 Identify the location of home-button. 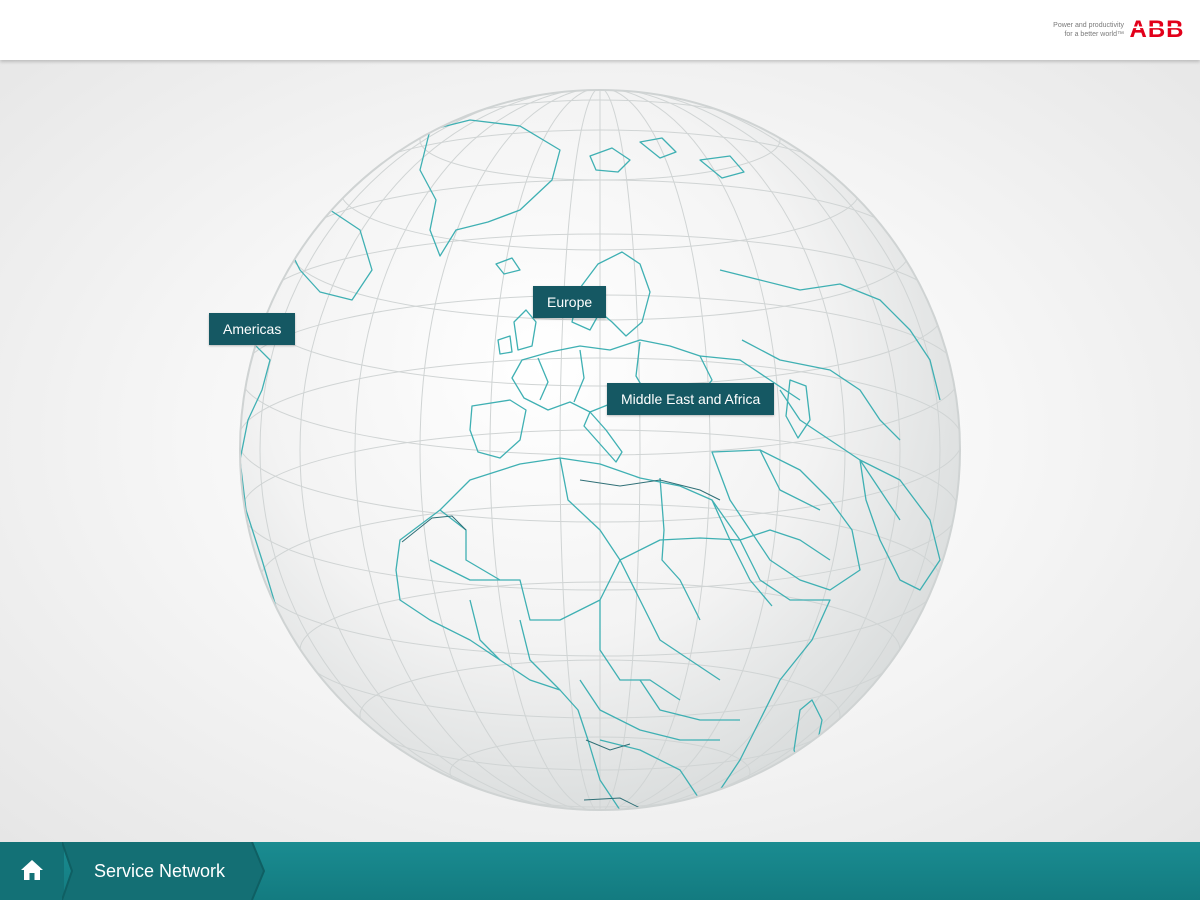
(32, 871).